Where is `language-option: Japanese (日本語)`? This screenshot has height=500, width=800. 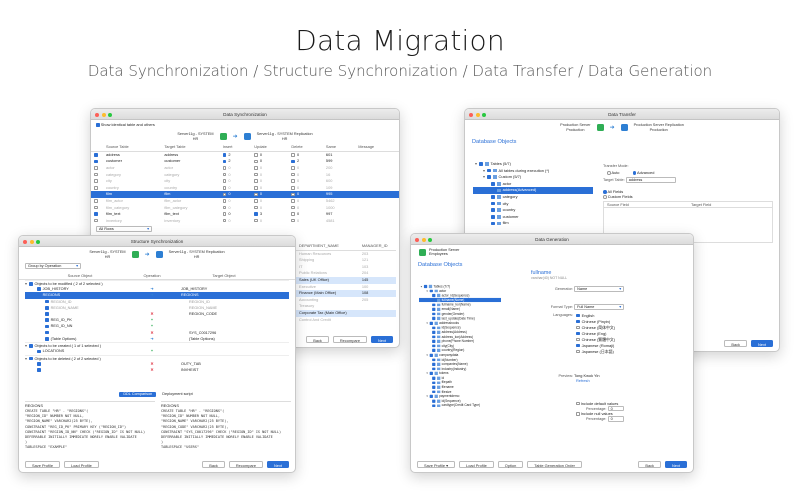
language-option: Japanese (日本語) is located at coordinates (595, 352).